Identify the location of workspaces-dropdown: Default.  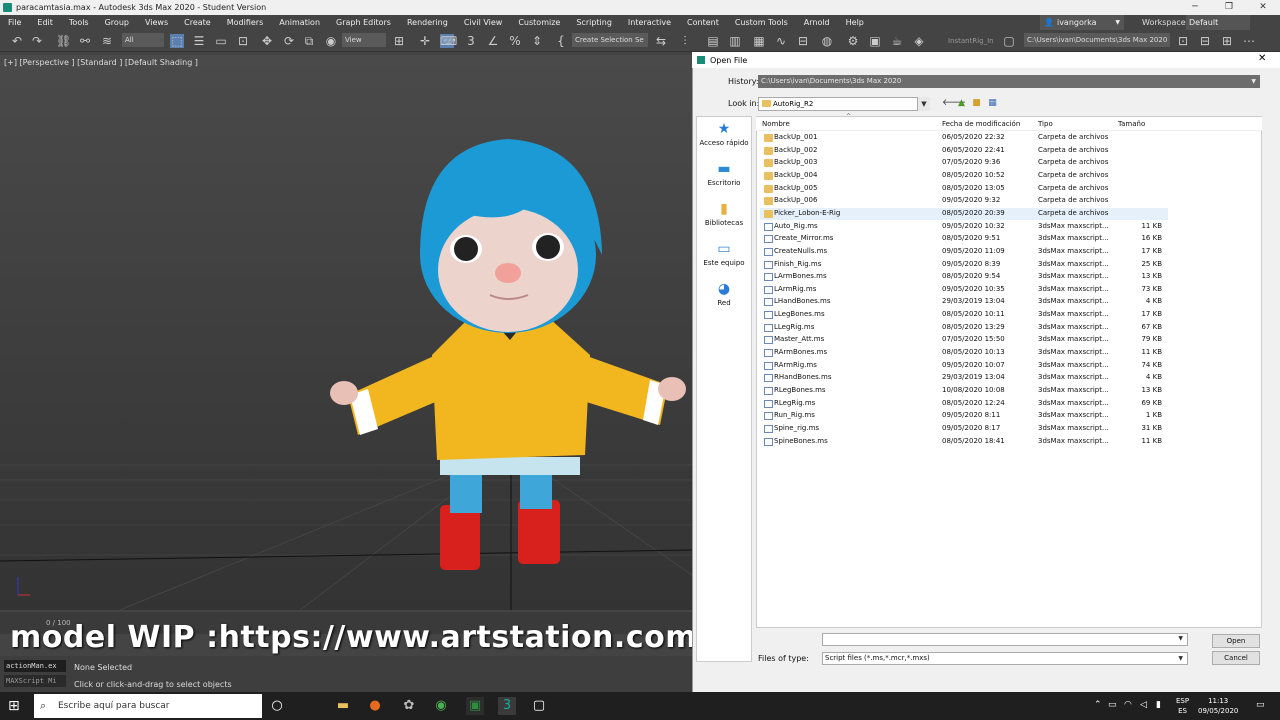
(1218, 22).